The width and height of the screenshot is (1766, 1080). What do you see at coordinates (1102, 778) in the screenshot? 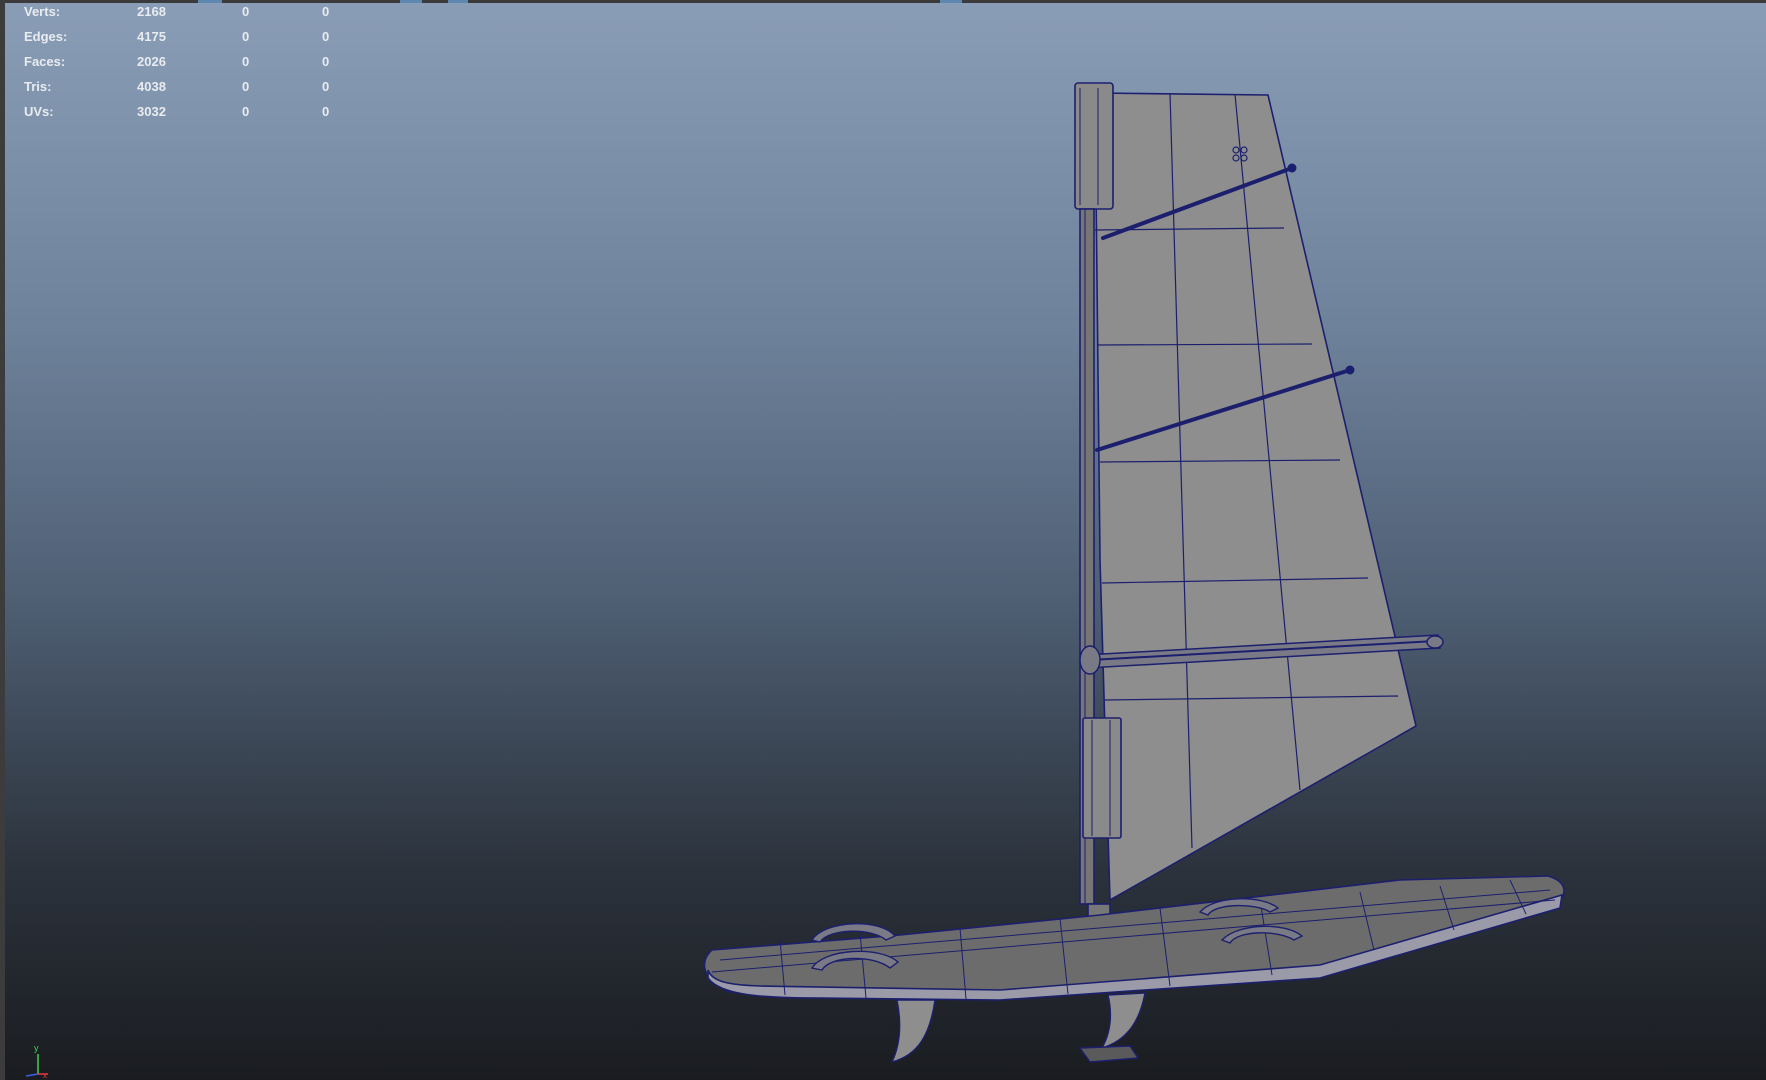
I see `mast-lower-sleeve` at bounding box center [1102, 778].